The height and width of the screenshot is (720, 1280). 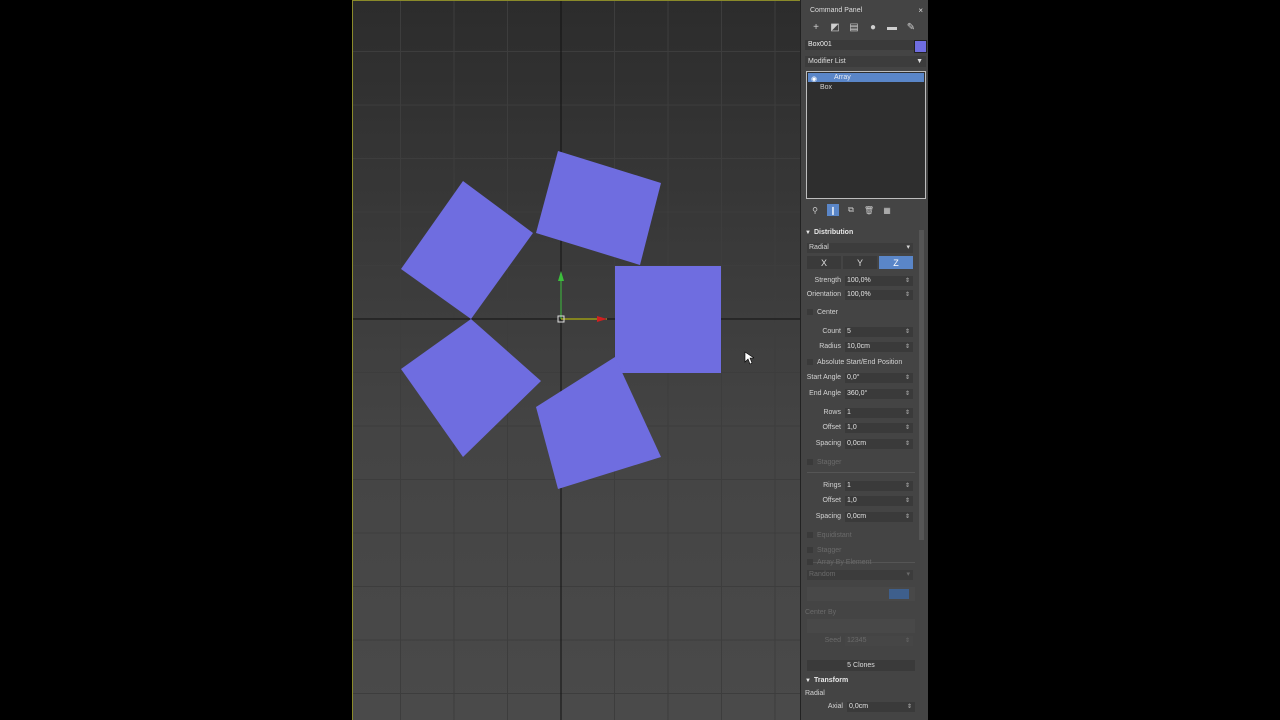 I want to click on orientation-spinner: 100,0% ⇕, so click(x=879, y=295).